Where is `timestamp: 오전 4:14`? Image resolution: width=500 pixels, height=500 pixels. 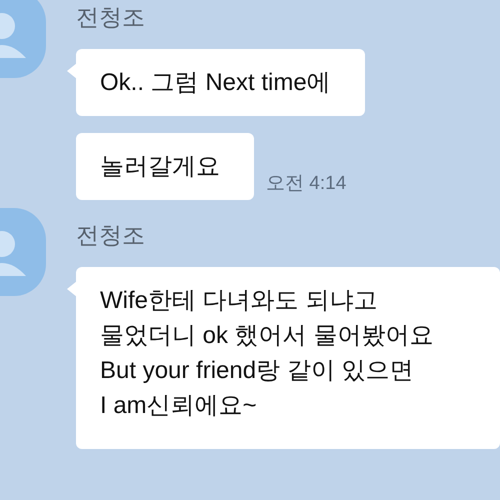
timestamp: 오전 4:14 is located at coordinates (306, 184).